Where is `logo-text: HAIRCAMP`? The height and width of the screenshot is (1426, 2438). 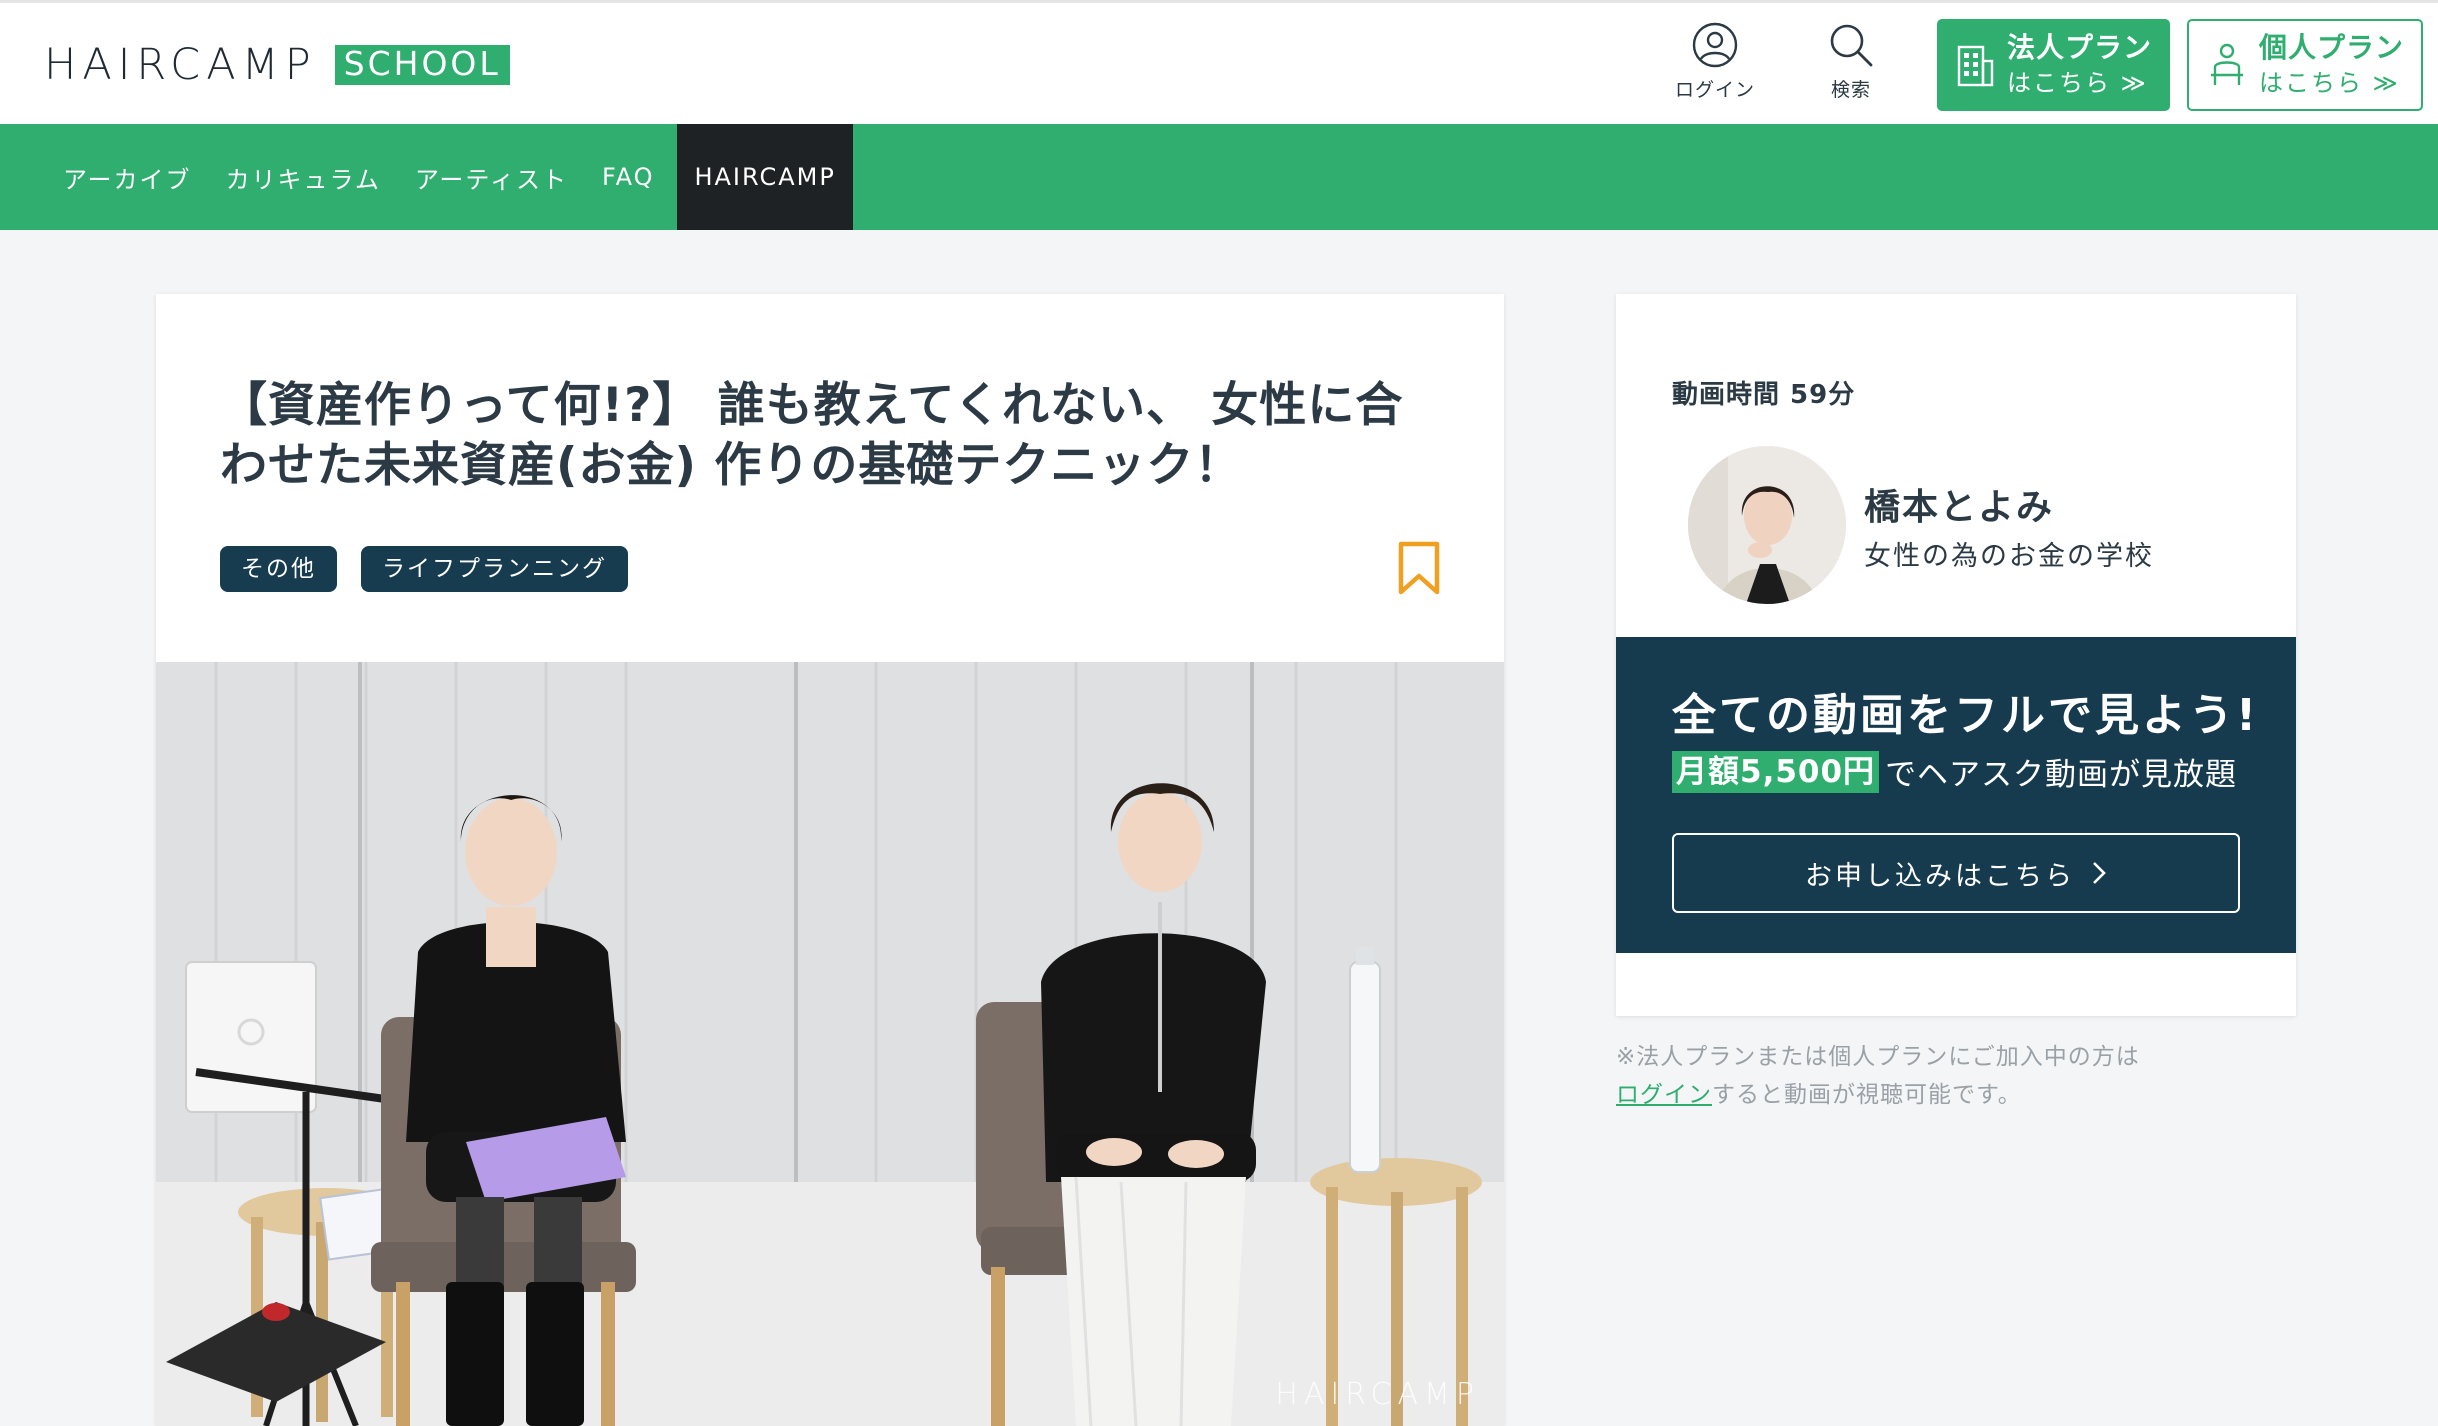 logo-text: HAIRCAMP is located at coordinates (180, 65).